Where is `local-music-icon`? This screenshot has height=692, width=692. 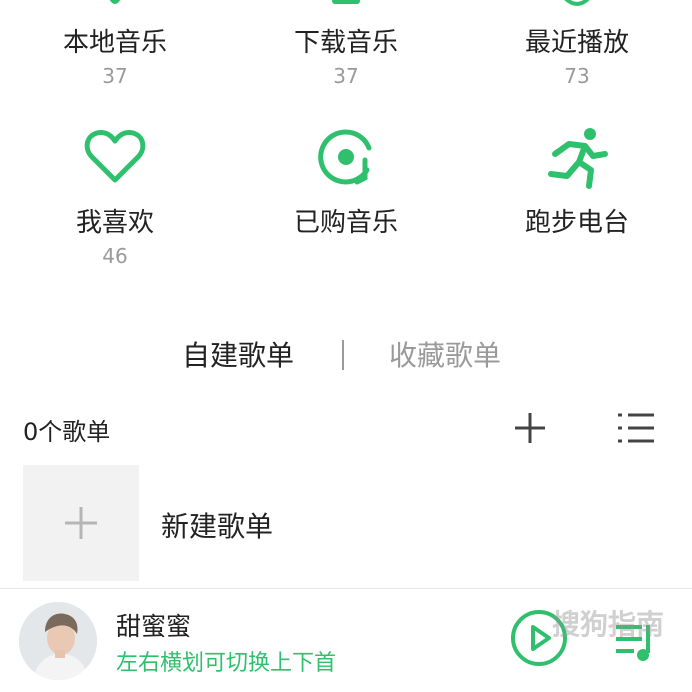
local-music-icon is located at coordinates (115, 2).